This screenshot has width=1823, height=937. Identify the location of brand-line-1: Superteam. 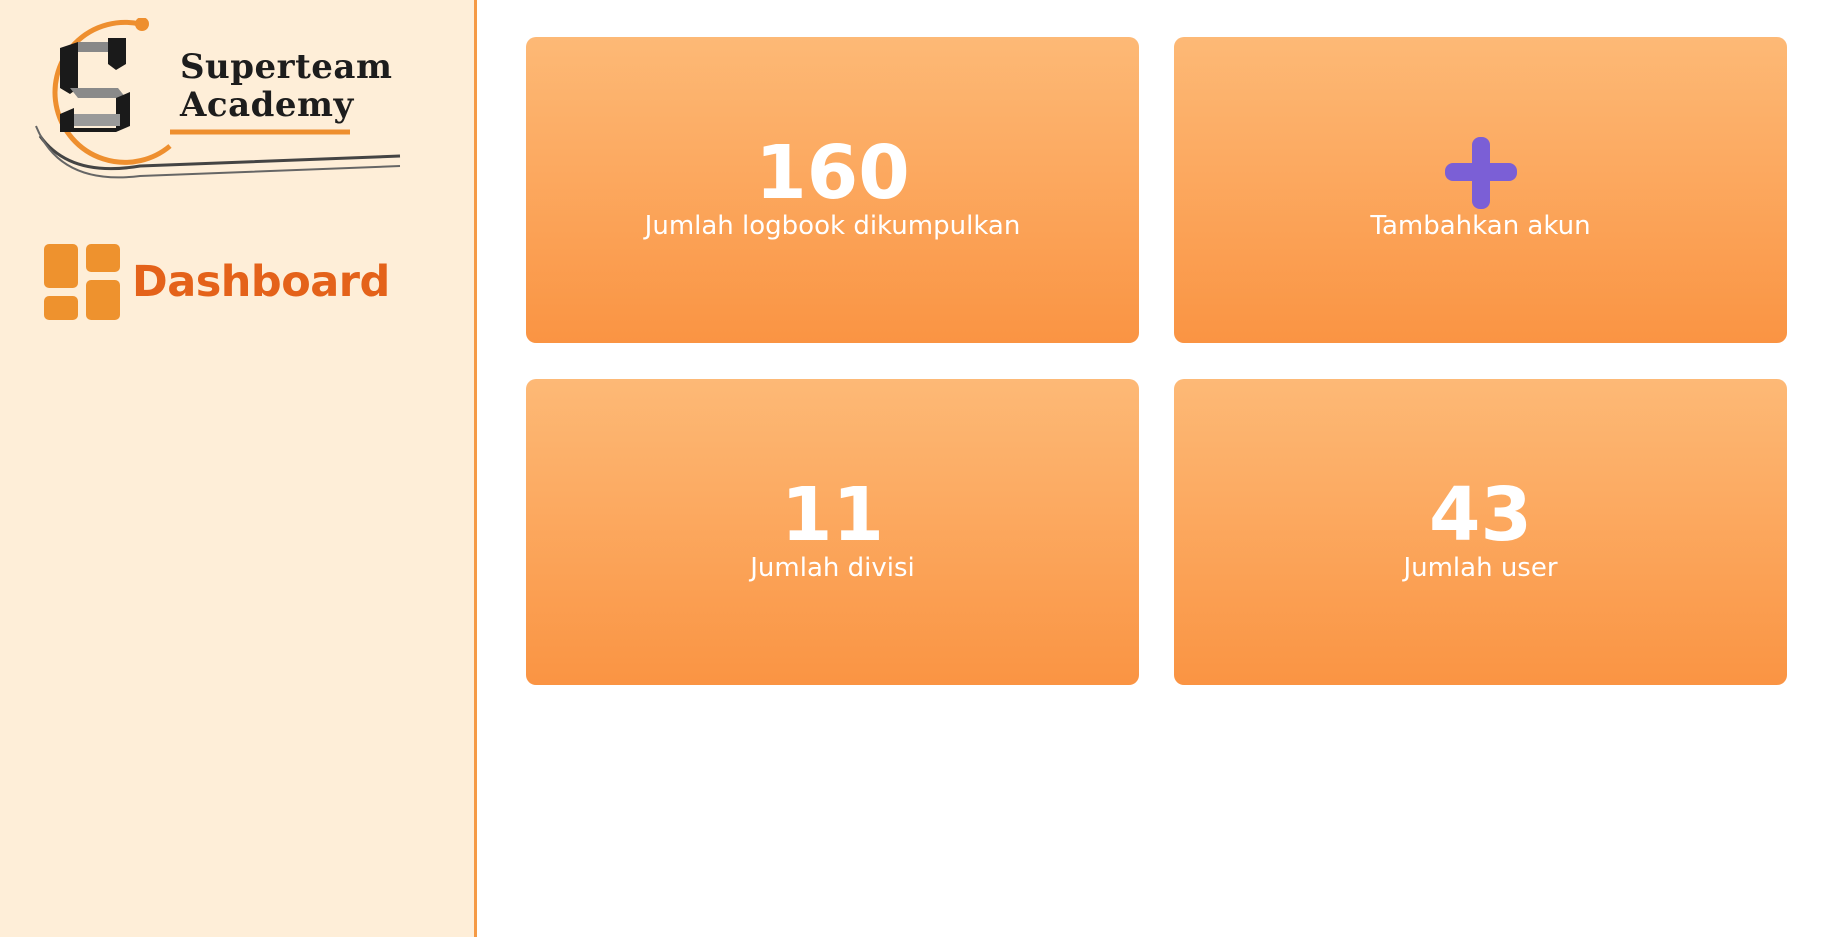
(286, 67).